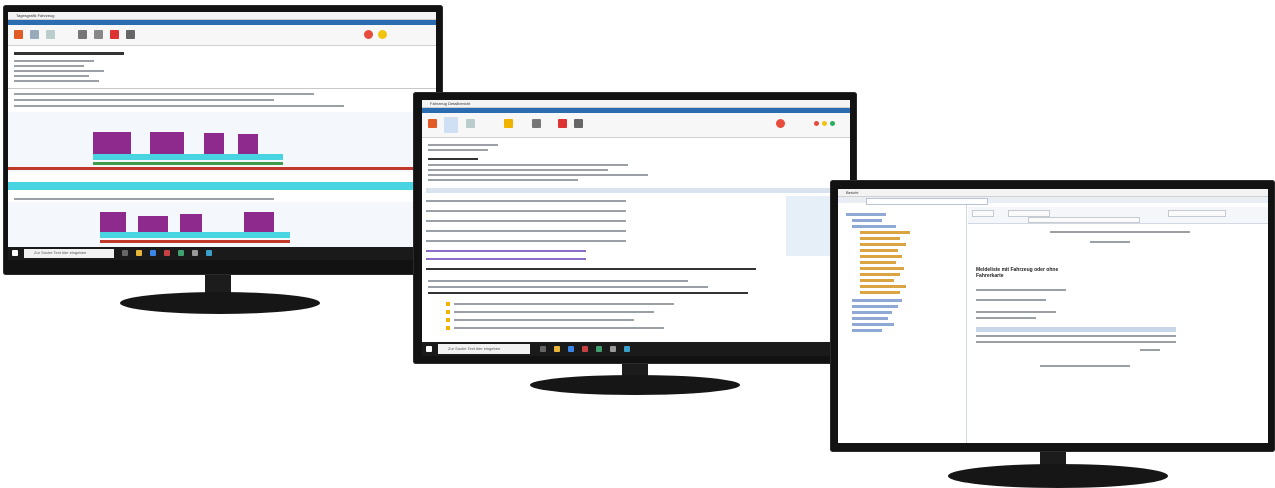 The height and width of the screenshot is (488, 1275). I want to click on event-log, so click(636, 320).